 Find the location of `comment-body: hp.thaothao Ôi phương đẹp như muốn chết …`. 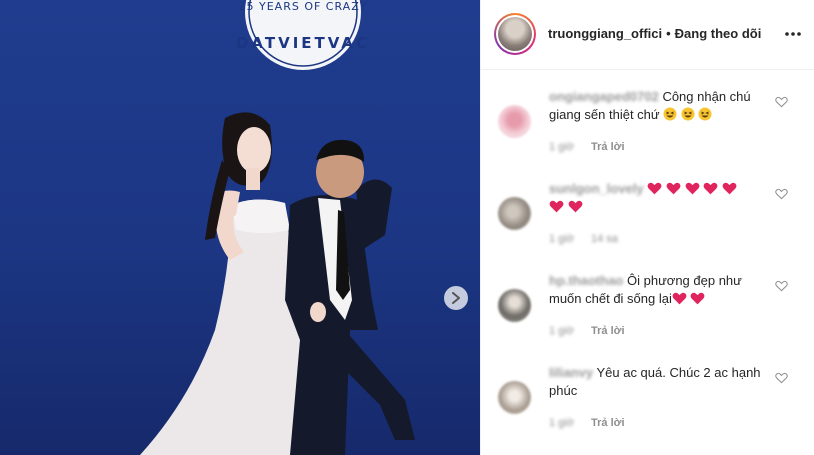

comment-body: hp.thaothao Ôi phương đẹp như muốn chết … is located at coordinates (659, 290).